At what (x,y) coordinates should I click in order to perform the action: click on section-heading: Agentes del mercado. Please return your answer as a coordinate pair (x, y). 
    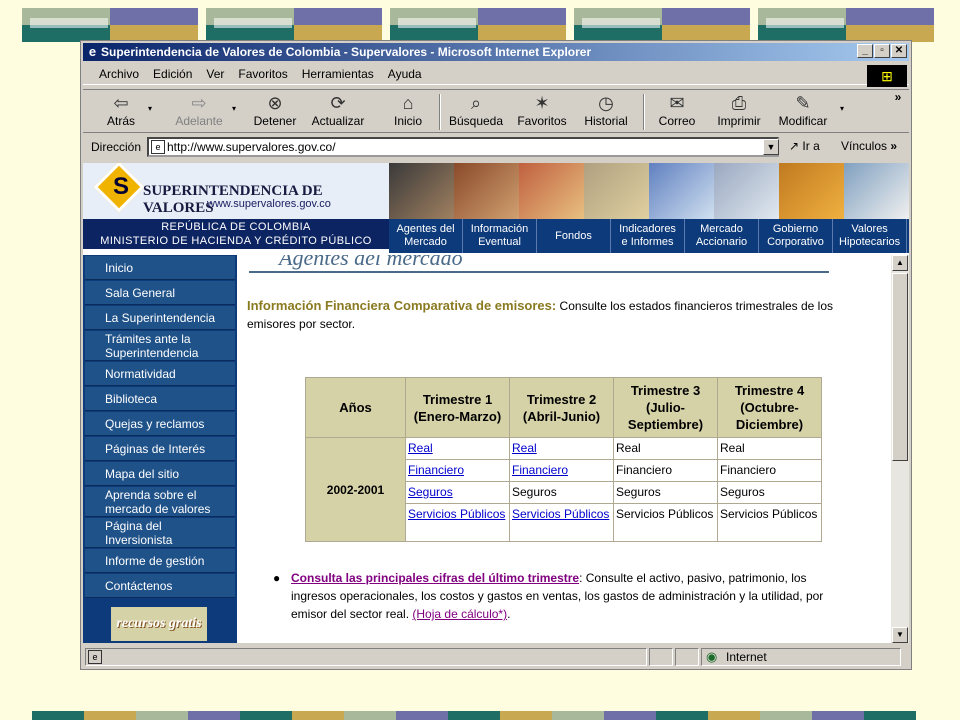
    Looking at the image, I should click on (371, 262).